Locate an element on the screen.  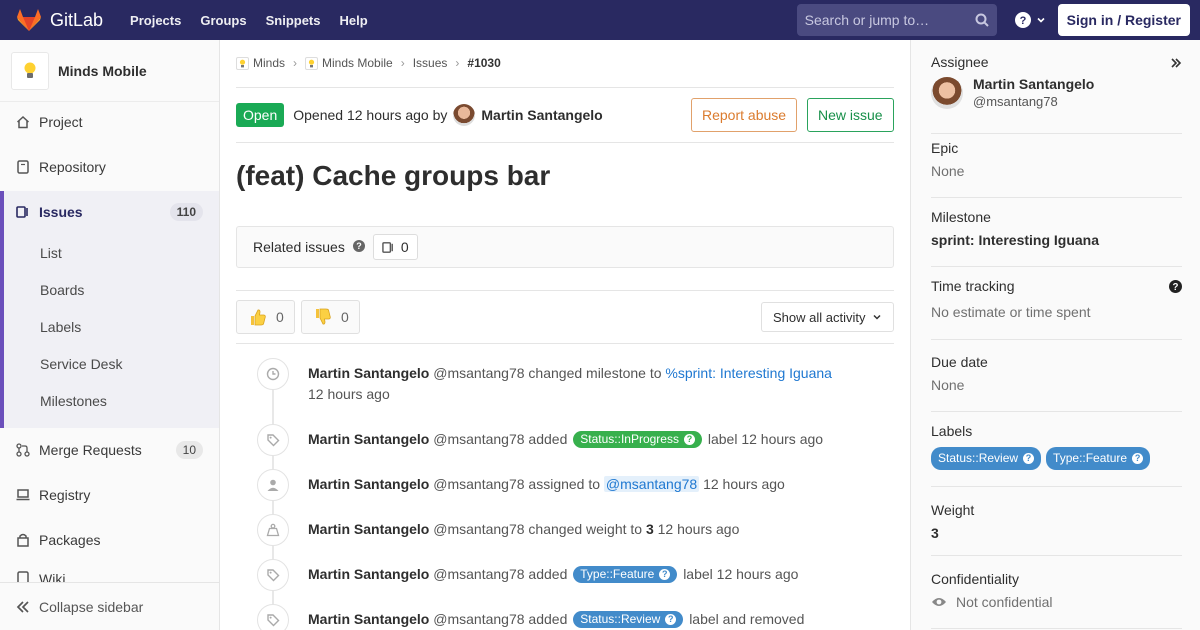
report-abuse-button: Report abuse is located at coordinates (744, 115).